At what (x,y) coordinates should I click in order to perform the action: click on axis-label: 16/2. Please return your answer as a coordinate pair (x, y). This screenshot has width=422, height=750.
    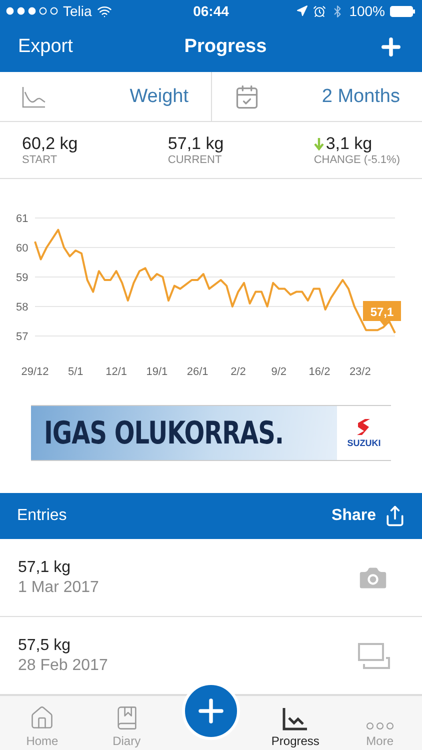
    Looking at the image, I should click on (319, 372).